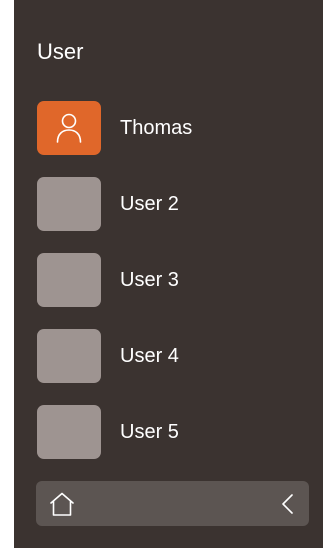 Image resolution: width=323 pixels, height=548 pixels. What do you see at coordinates (172, 503) in the screenshot?
I see `bottom-nav-bar` at bounding box center [172, 503].